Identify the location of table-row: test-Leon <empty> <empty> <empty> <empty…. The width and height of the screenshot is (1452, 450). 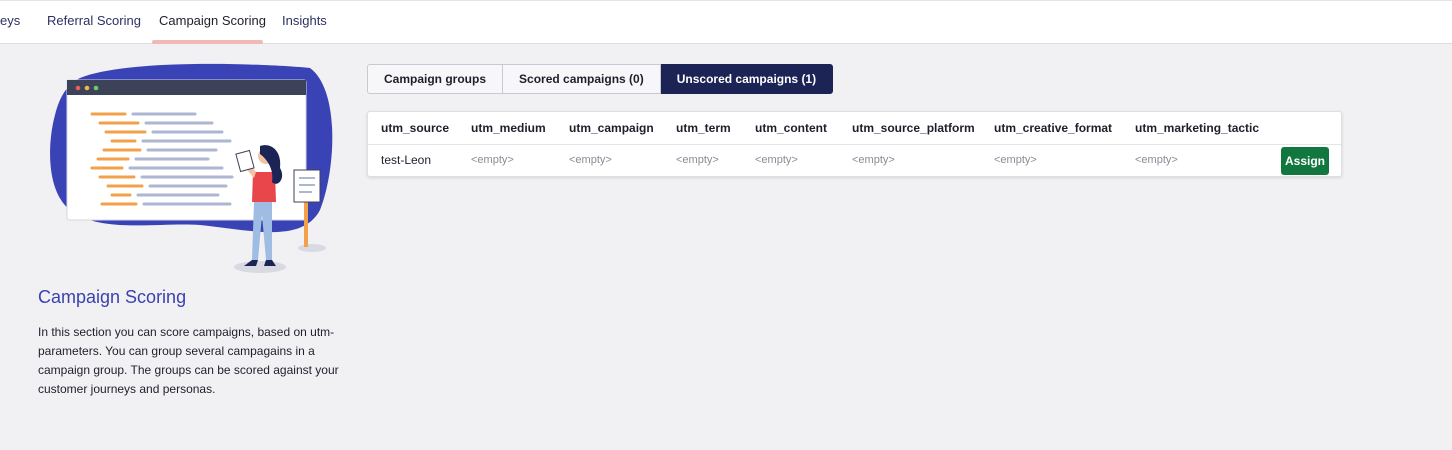
(854, 161).